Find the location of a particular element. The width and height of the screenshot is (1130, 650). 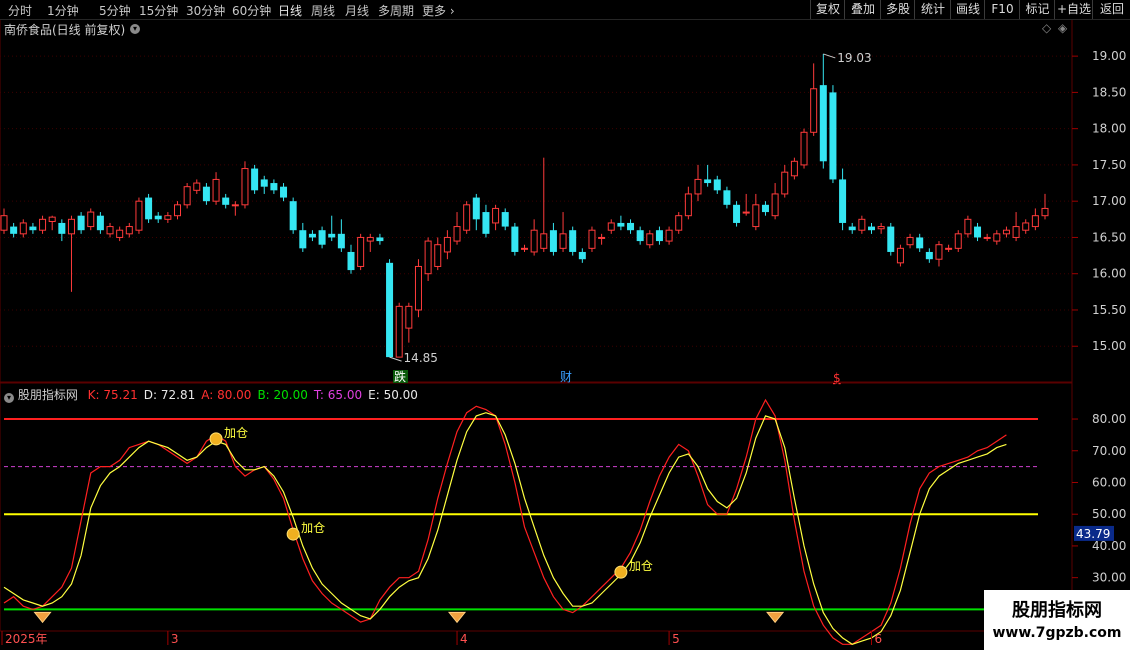

settings-icon: ◈ is located at coordinates (1062, 28).